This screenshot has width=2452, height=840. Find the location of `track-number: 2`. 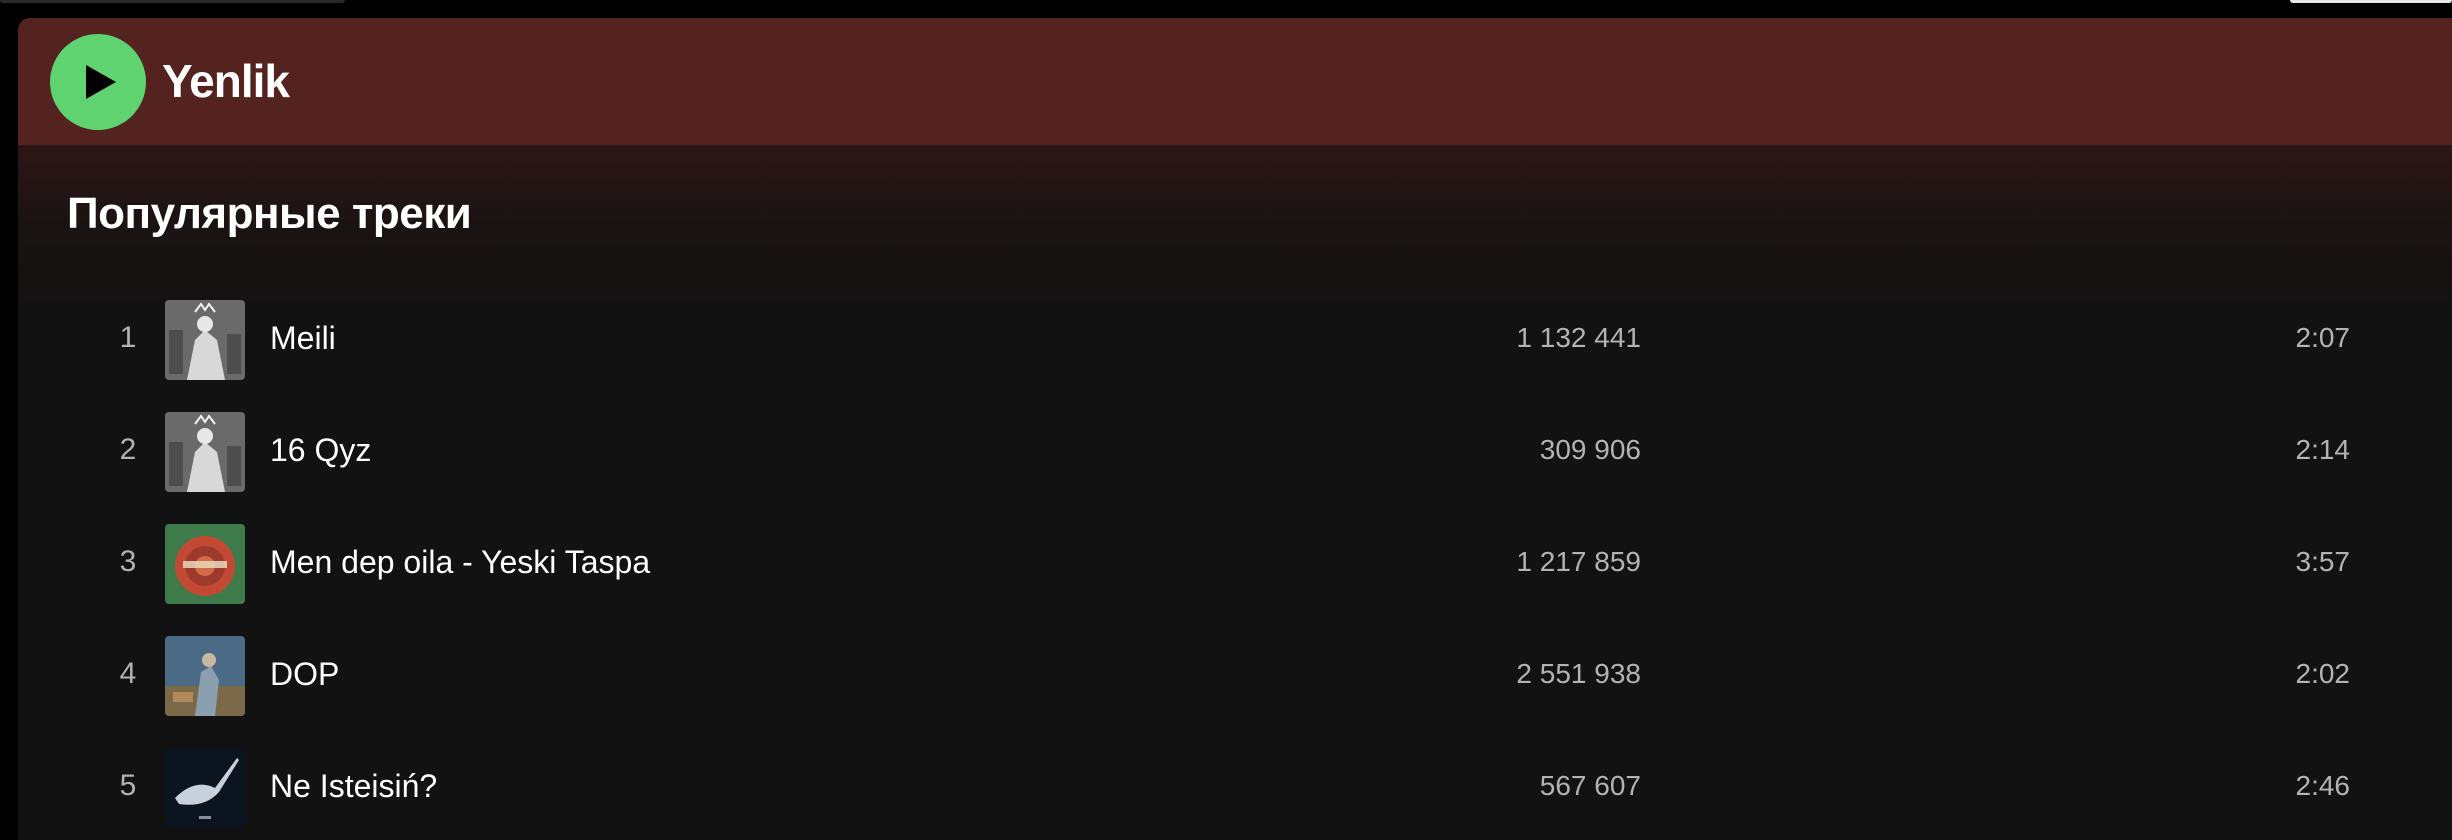

track-number: 2 is located at coordinates (128, 449).